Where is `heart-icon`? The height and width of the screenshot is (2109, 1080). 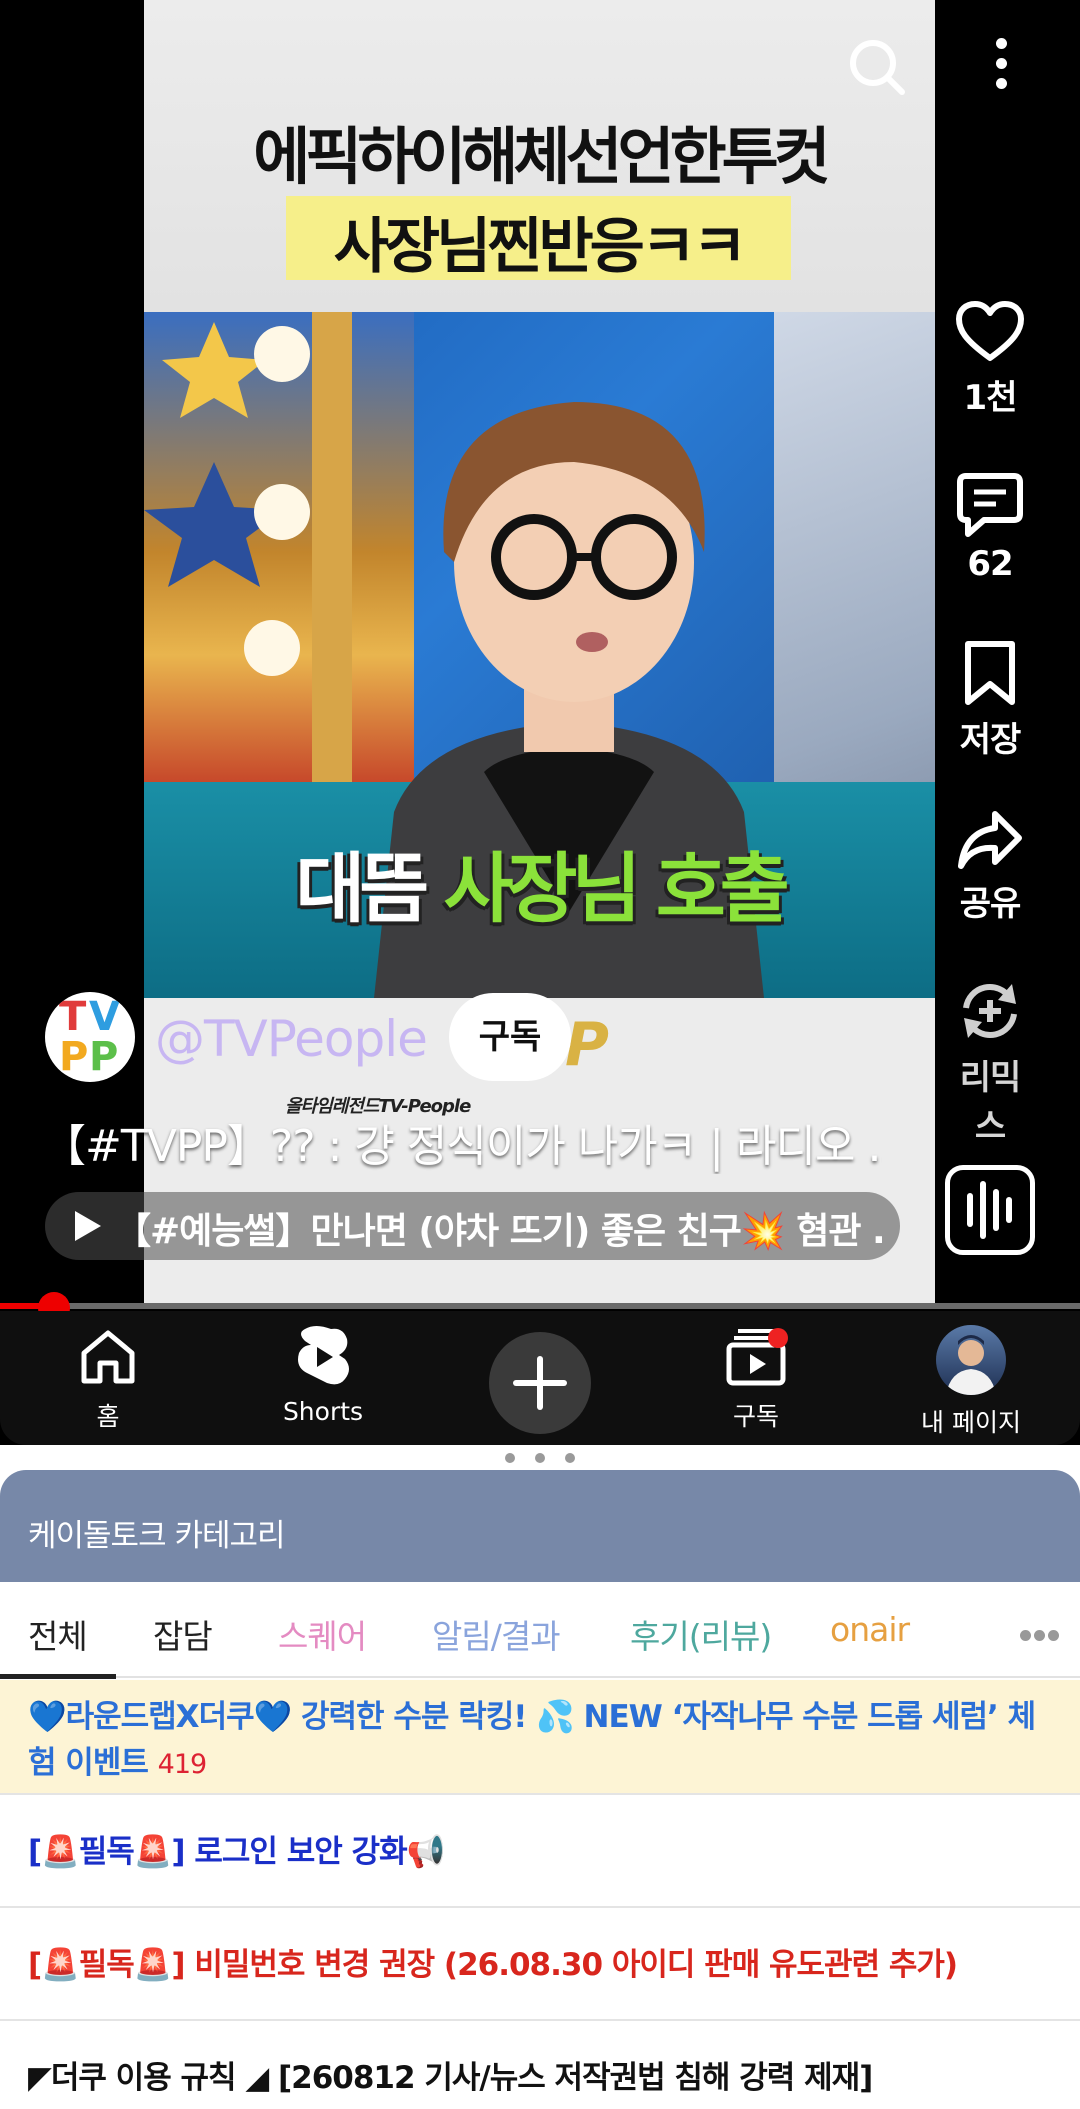 heart-icon is located at coordinates (990, 331).